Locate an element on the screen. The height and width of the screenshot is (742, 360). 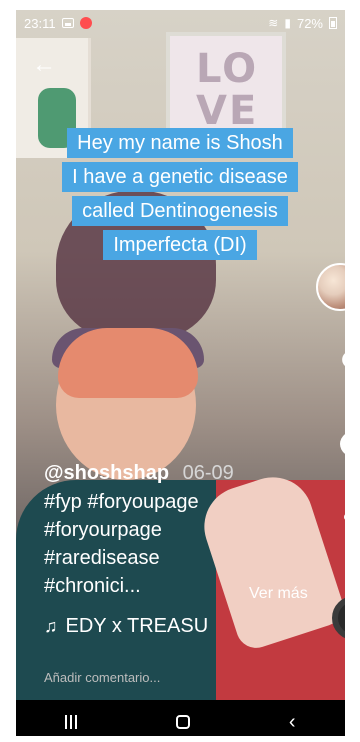
music-title: EDY x TREASU is located at coordinates (137, 626).